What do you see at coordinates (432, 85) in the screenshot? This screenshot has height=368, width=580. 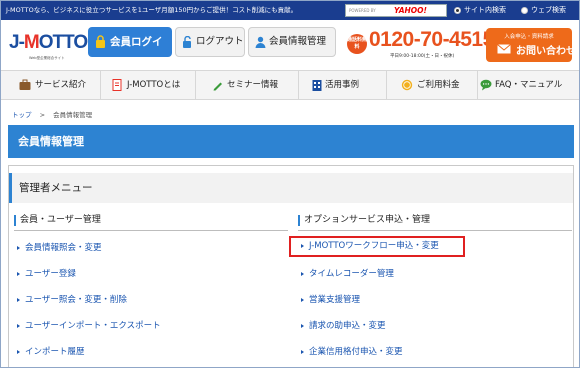 I see `nav-item-pricing: ご利用料金` at bounding box center [432, 85].